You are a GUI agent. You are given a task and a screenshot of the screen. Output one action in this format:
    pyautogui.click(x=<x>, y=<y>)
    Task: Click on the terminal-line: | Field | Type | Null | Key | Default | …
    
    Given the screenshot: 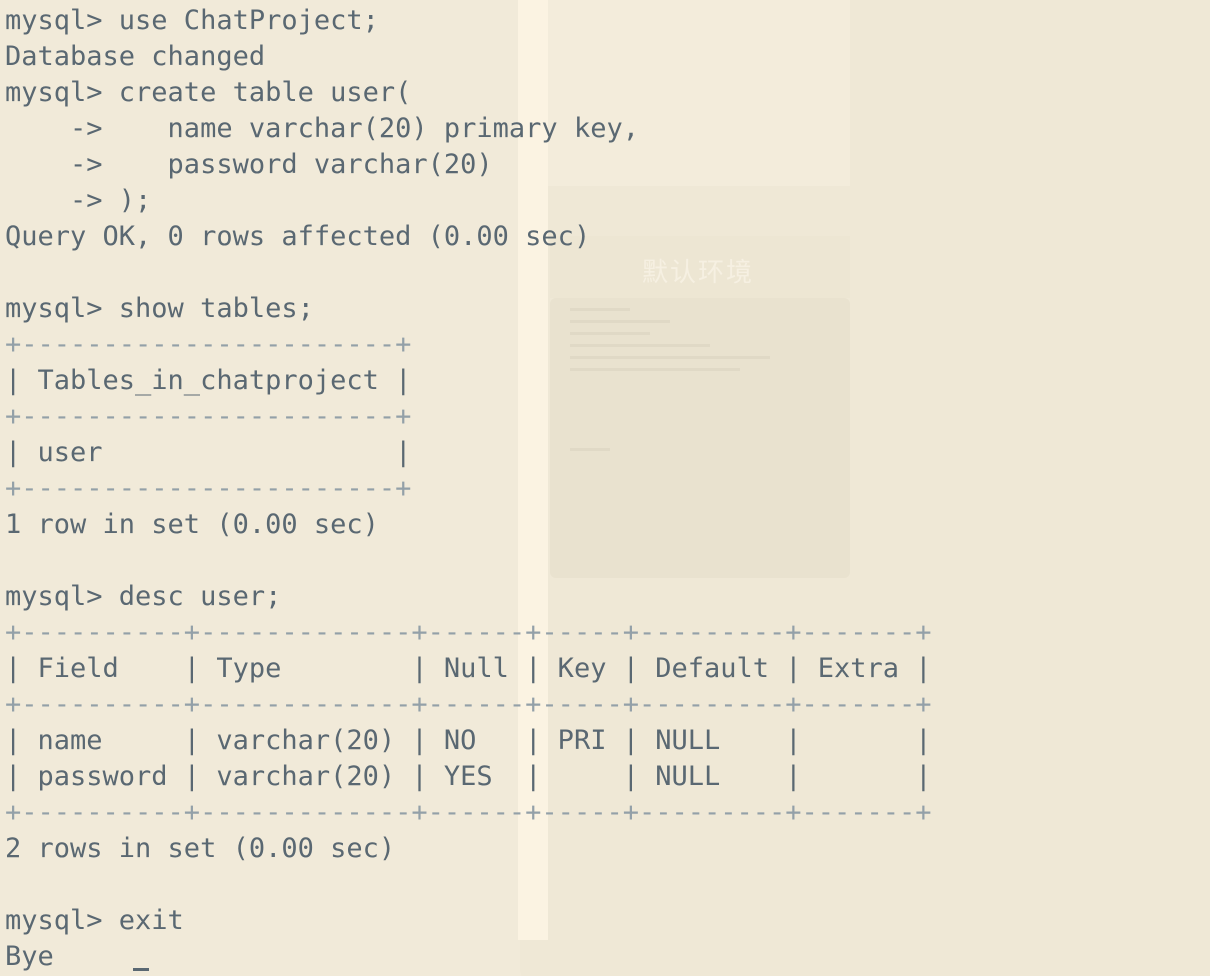 What is the action you would take?
    pyautogui.click(x=468, y=668)
    